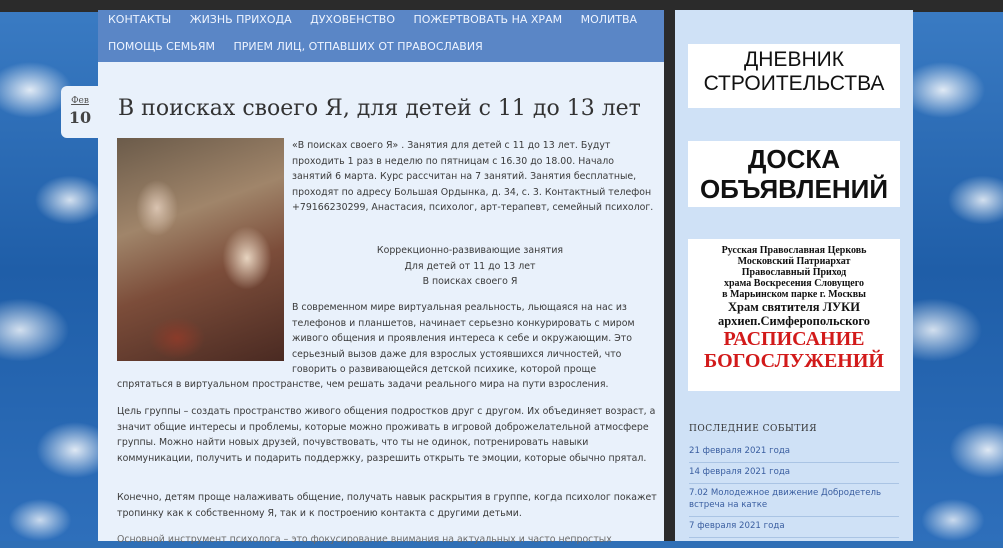  What do you see at coordinates (794, 283) in the screenshot?
I see `banner-line: храма Воскресения Словущего` at bounding box center [794, 283].